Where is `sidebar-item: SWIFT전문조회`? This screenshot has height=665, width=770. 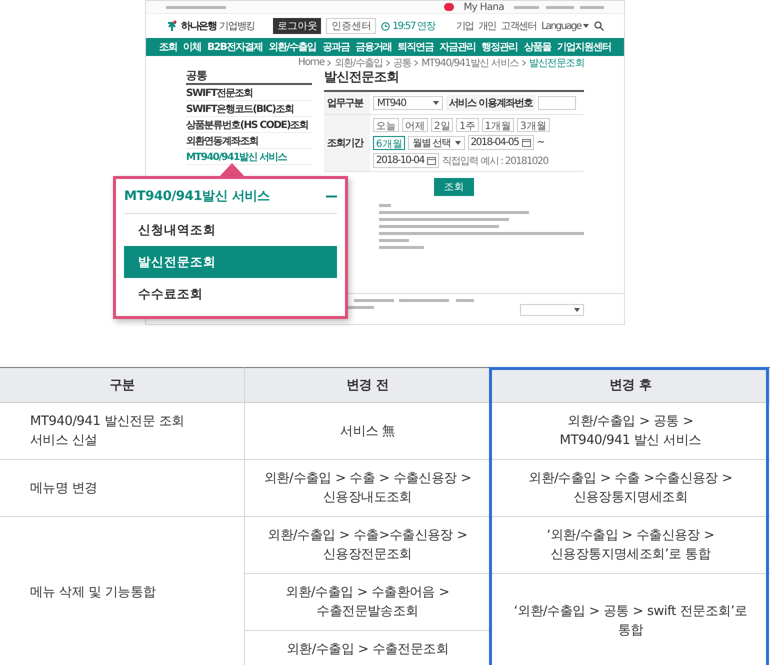 sidebar-item: SWIFT전문조회 is located at coordinates (249, 93).